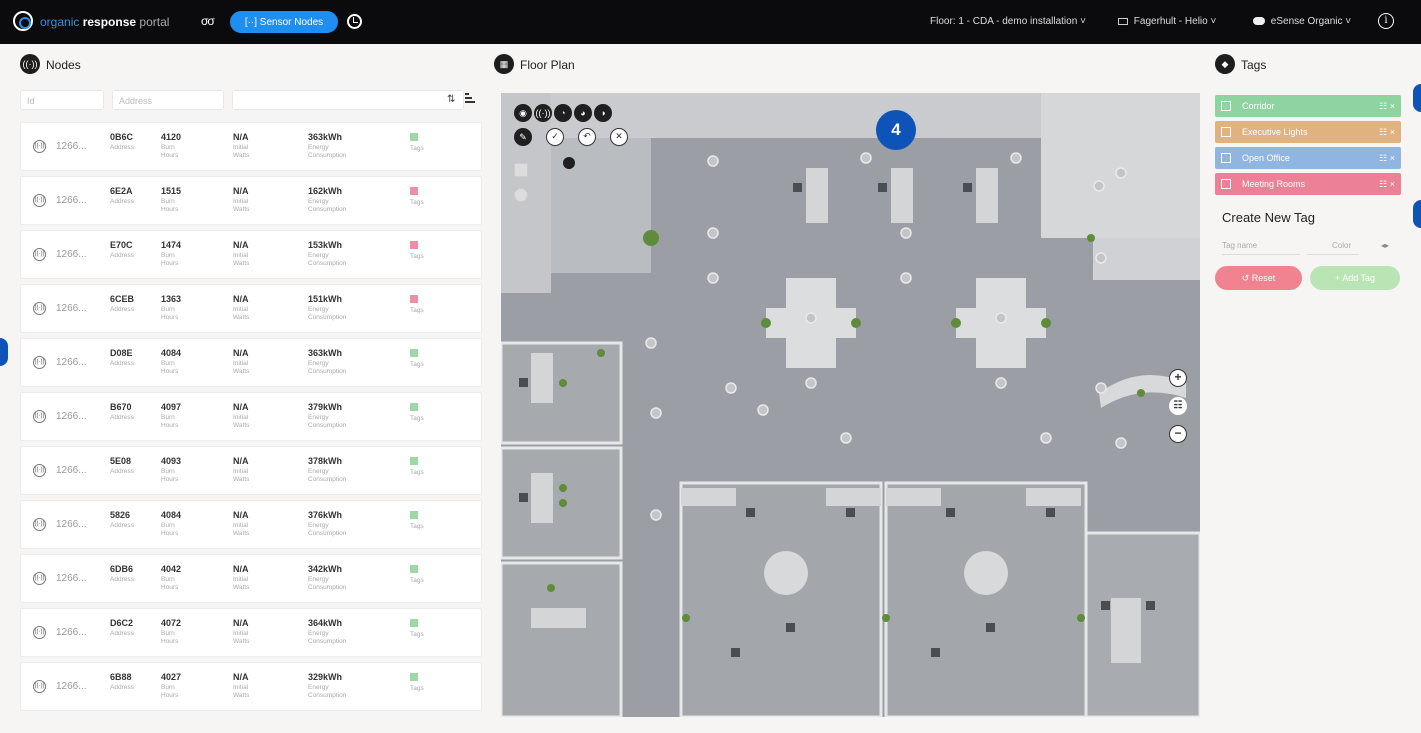 This screenshot has height=733, width=1421. Describe the element at coordinates (1008, 21) in the screenshot. I see `floor-selector: Floor: 1 - CDA - demo installation ˅` at that location.